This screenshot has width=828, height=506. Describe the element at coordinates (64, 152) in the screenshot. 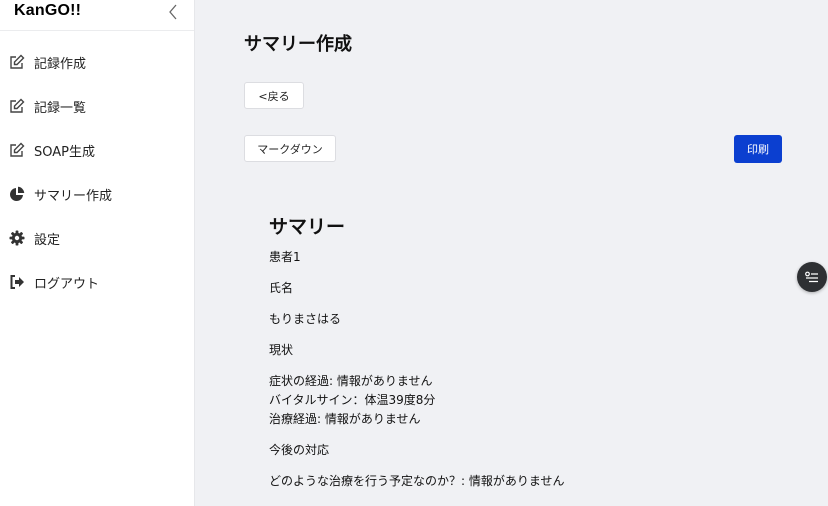

I see `sidebar-item-label: SOAP生成` at that location.